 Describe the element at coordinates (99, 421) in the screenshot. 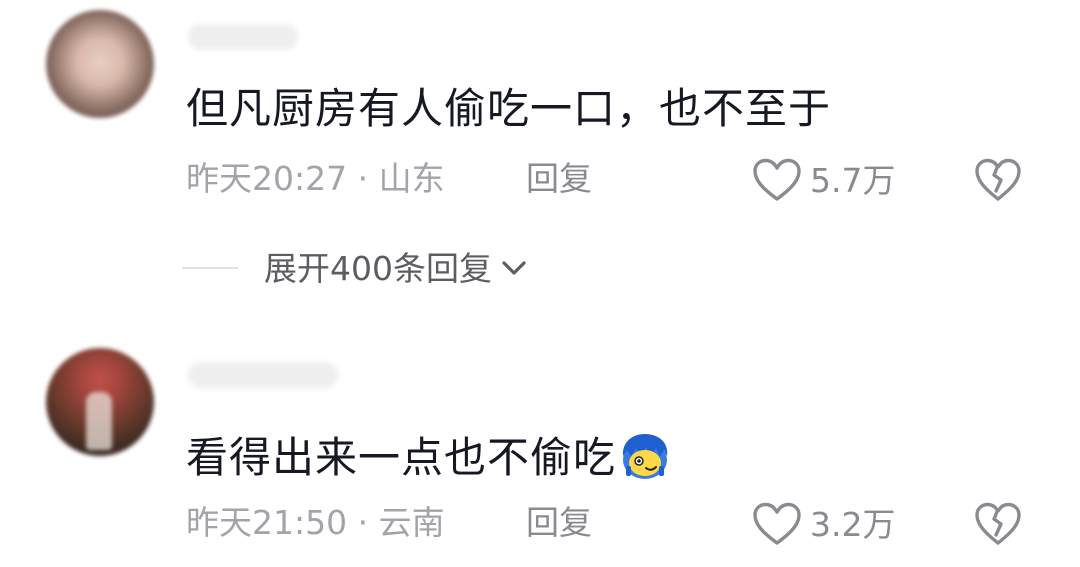

I see `avatar-figure` at that location.